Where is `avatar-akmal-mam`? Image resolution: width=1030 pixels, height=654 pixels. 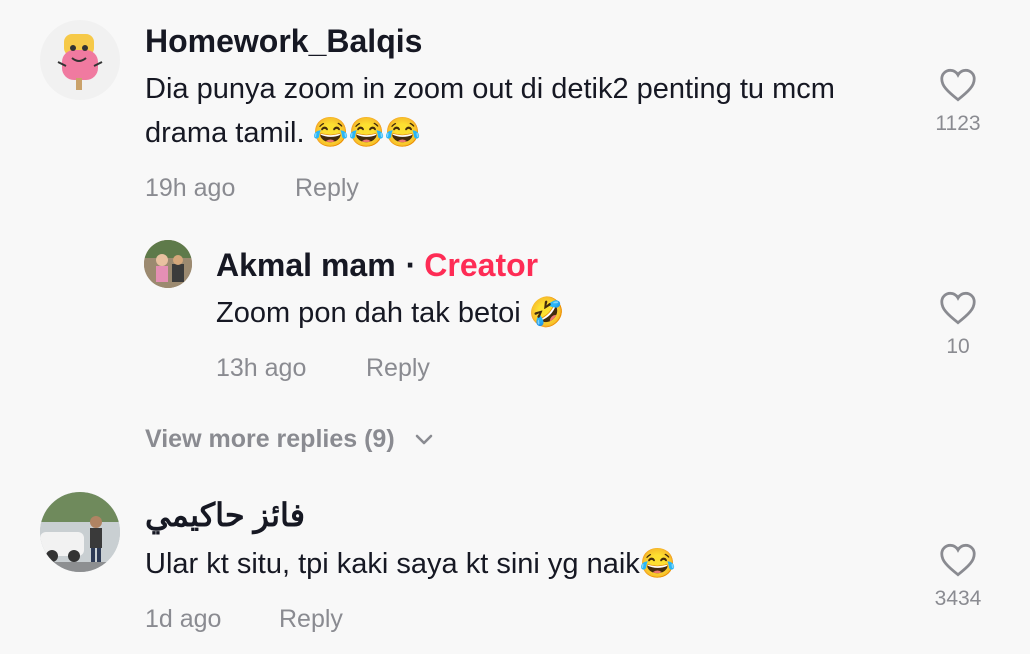 avatar-akmal-mam is located at coordinates (168, 264).